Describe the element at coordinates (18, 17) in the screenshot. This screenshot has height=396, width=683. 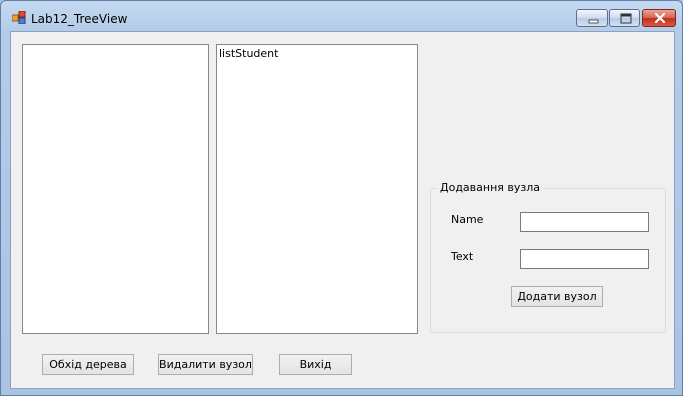
I see `app-icon` at that location.